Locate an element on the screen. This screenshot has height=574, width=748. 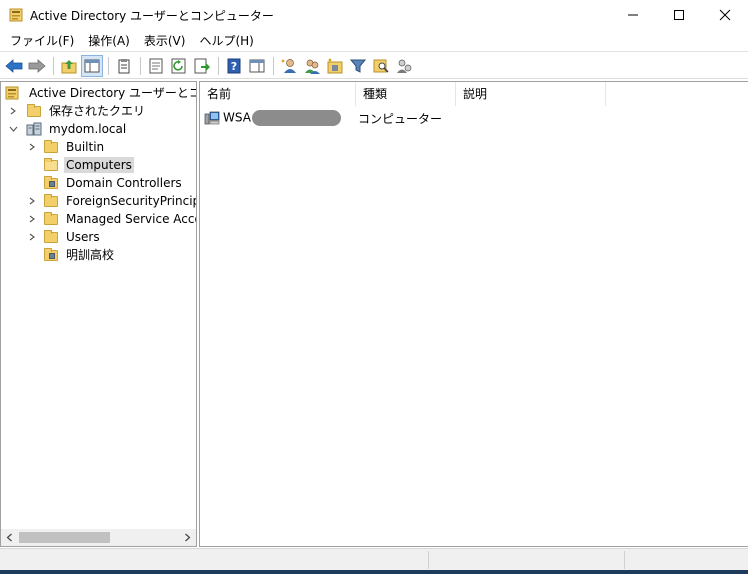
tree-item-meikun-koukou: 明訓高校 is located at coordinates (98, 255).